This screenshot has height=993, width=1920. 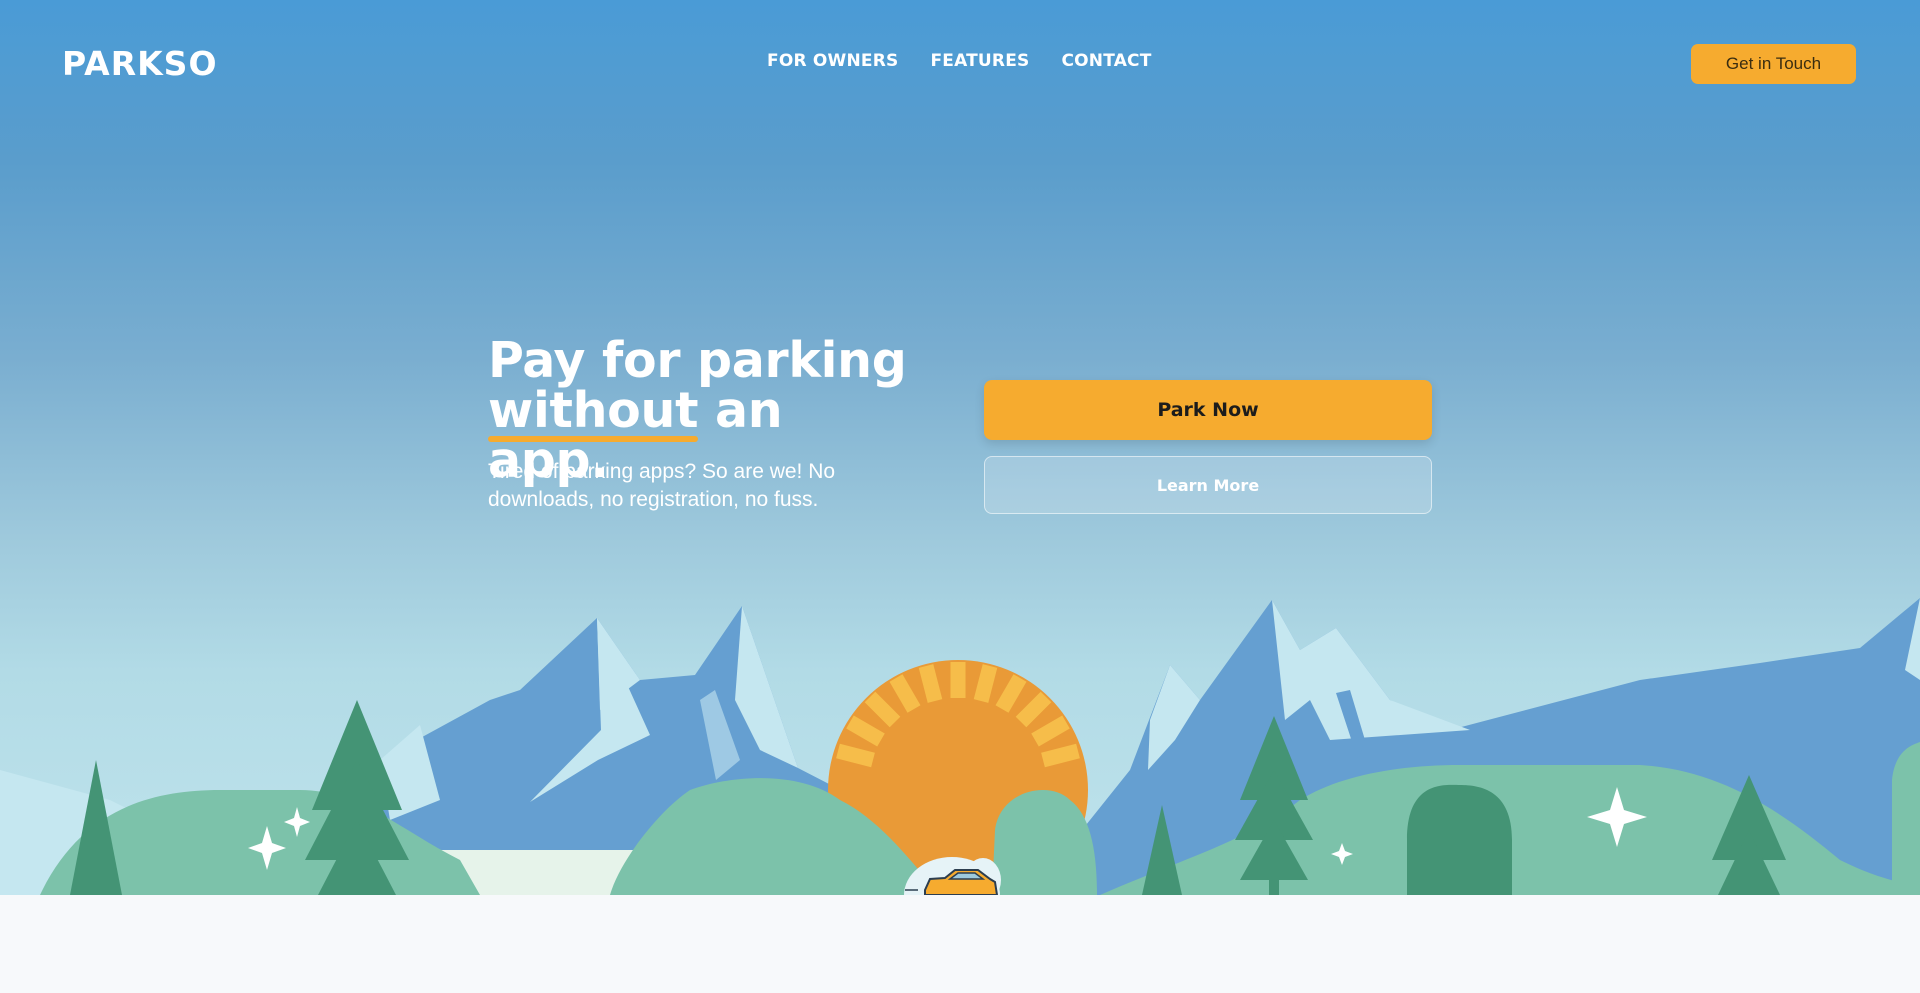 What do you see at coordinates (1773, 64) in the screenshot?
I see `get-in-touch-button: Get in Touch` at bounding box center [1773, 64].